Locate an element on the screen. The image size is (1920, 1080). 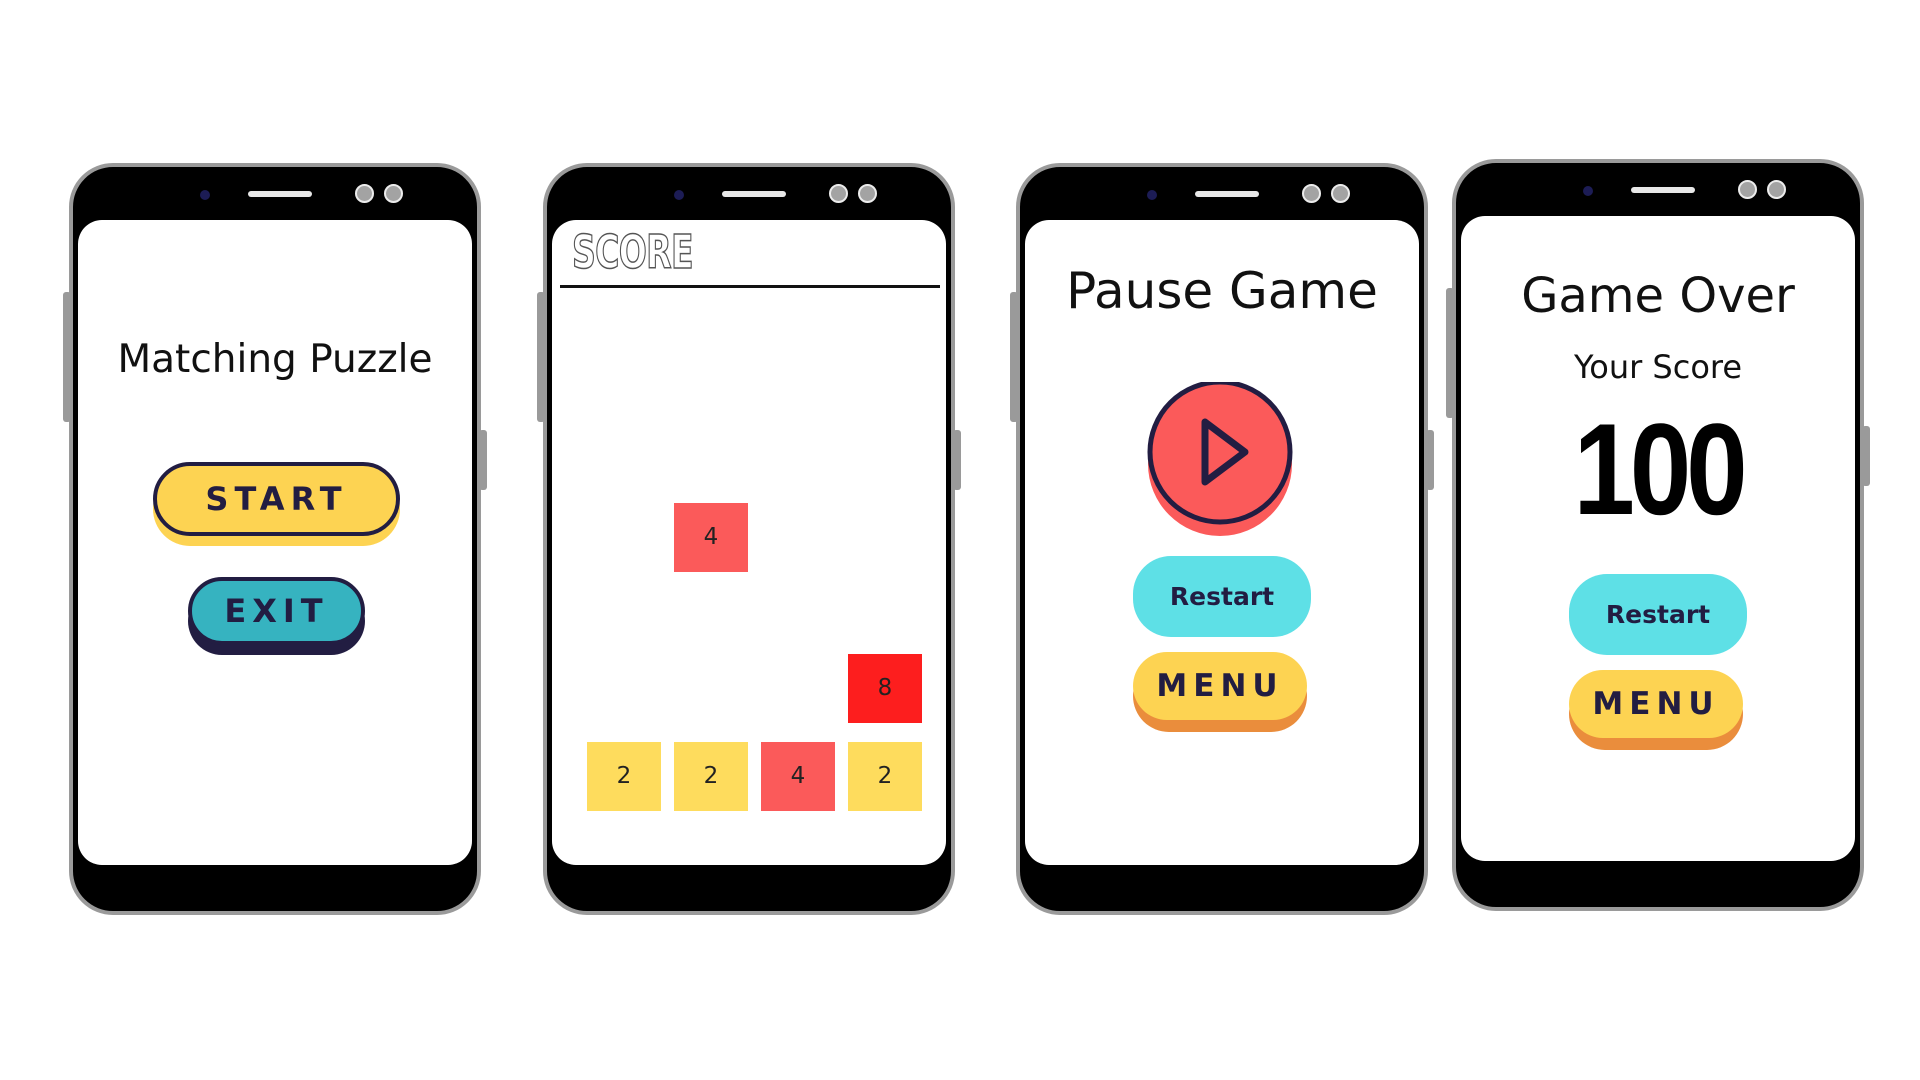
game-screen: SCORE 4 8 2 2 4 2 is located at coordinates (749, 542).